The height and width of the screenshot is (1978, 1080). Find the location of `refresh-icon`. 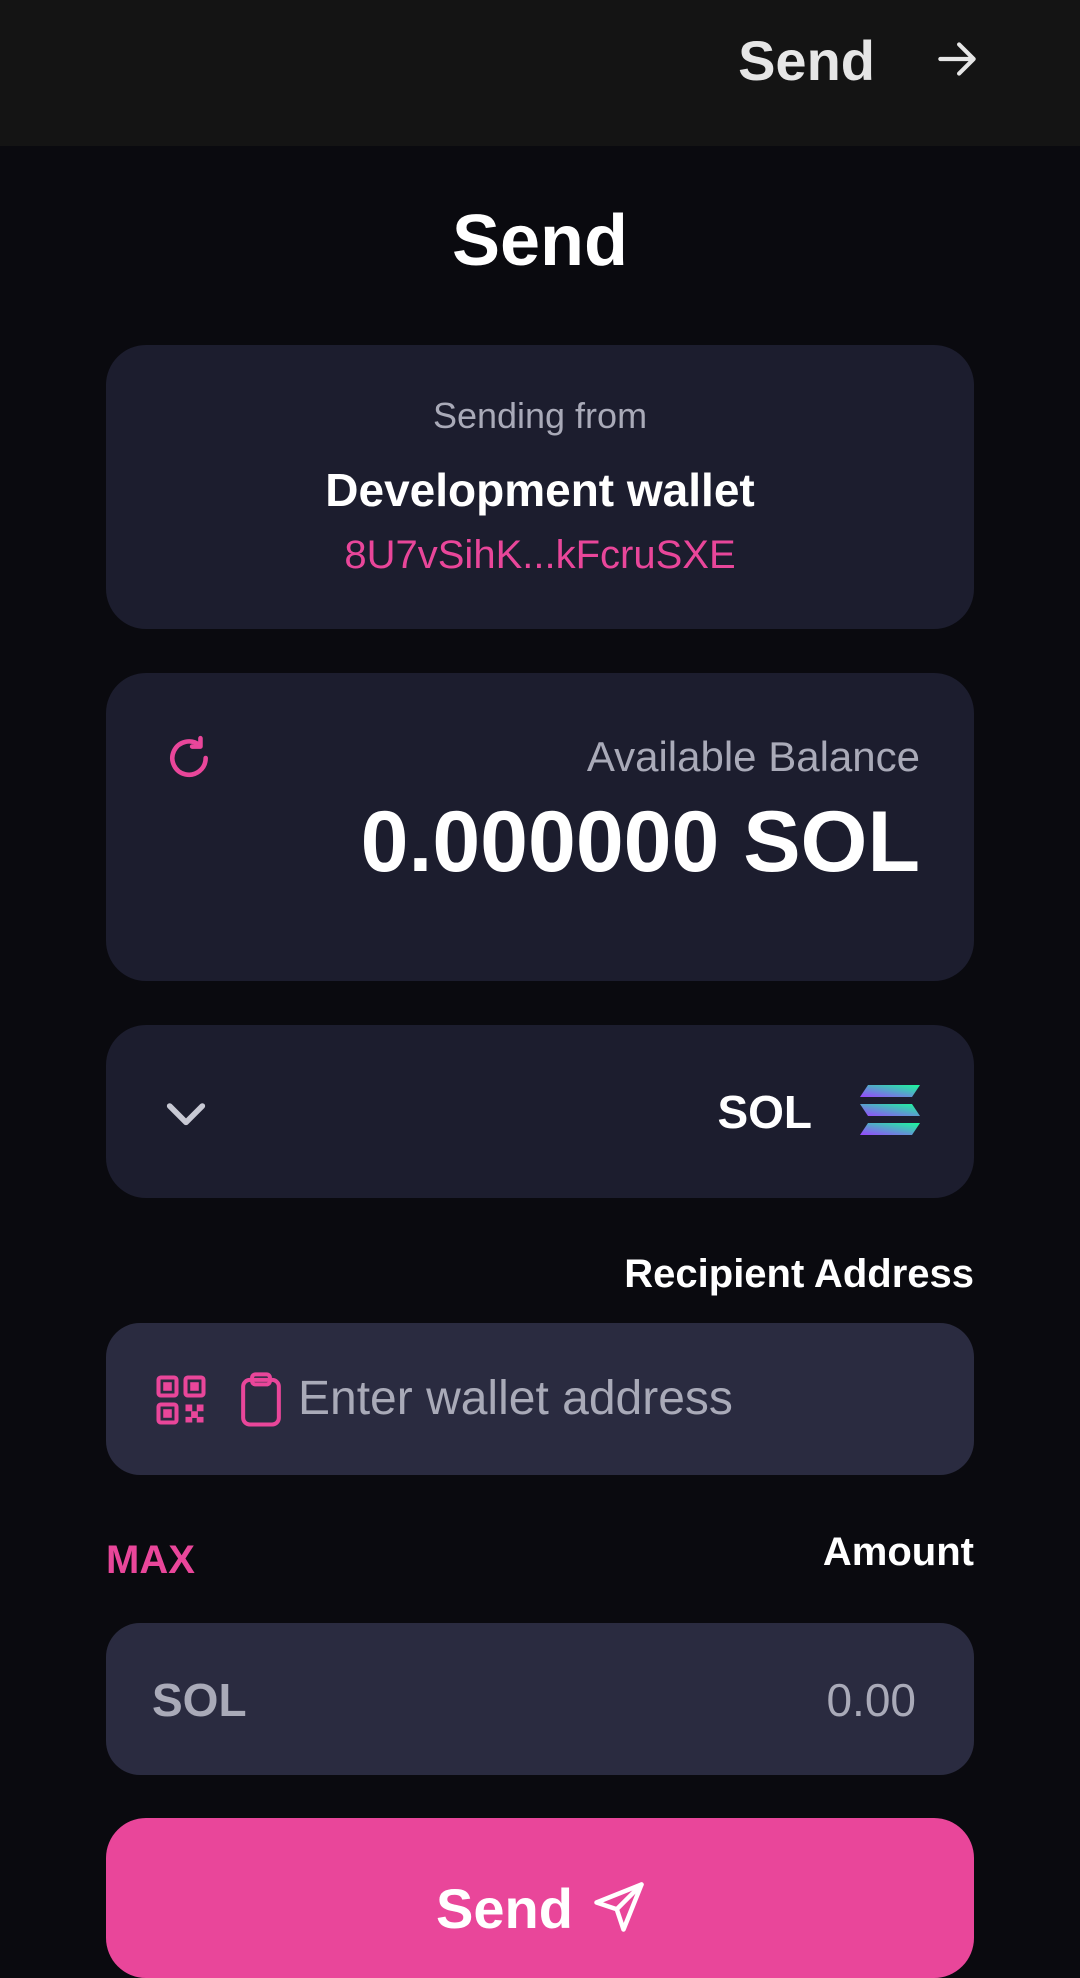

refresh-icon is located at coordinates (189, 758).